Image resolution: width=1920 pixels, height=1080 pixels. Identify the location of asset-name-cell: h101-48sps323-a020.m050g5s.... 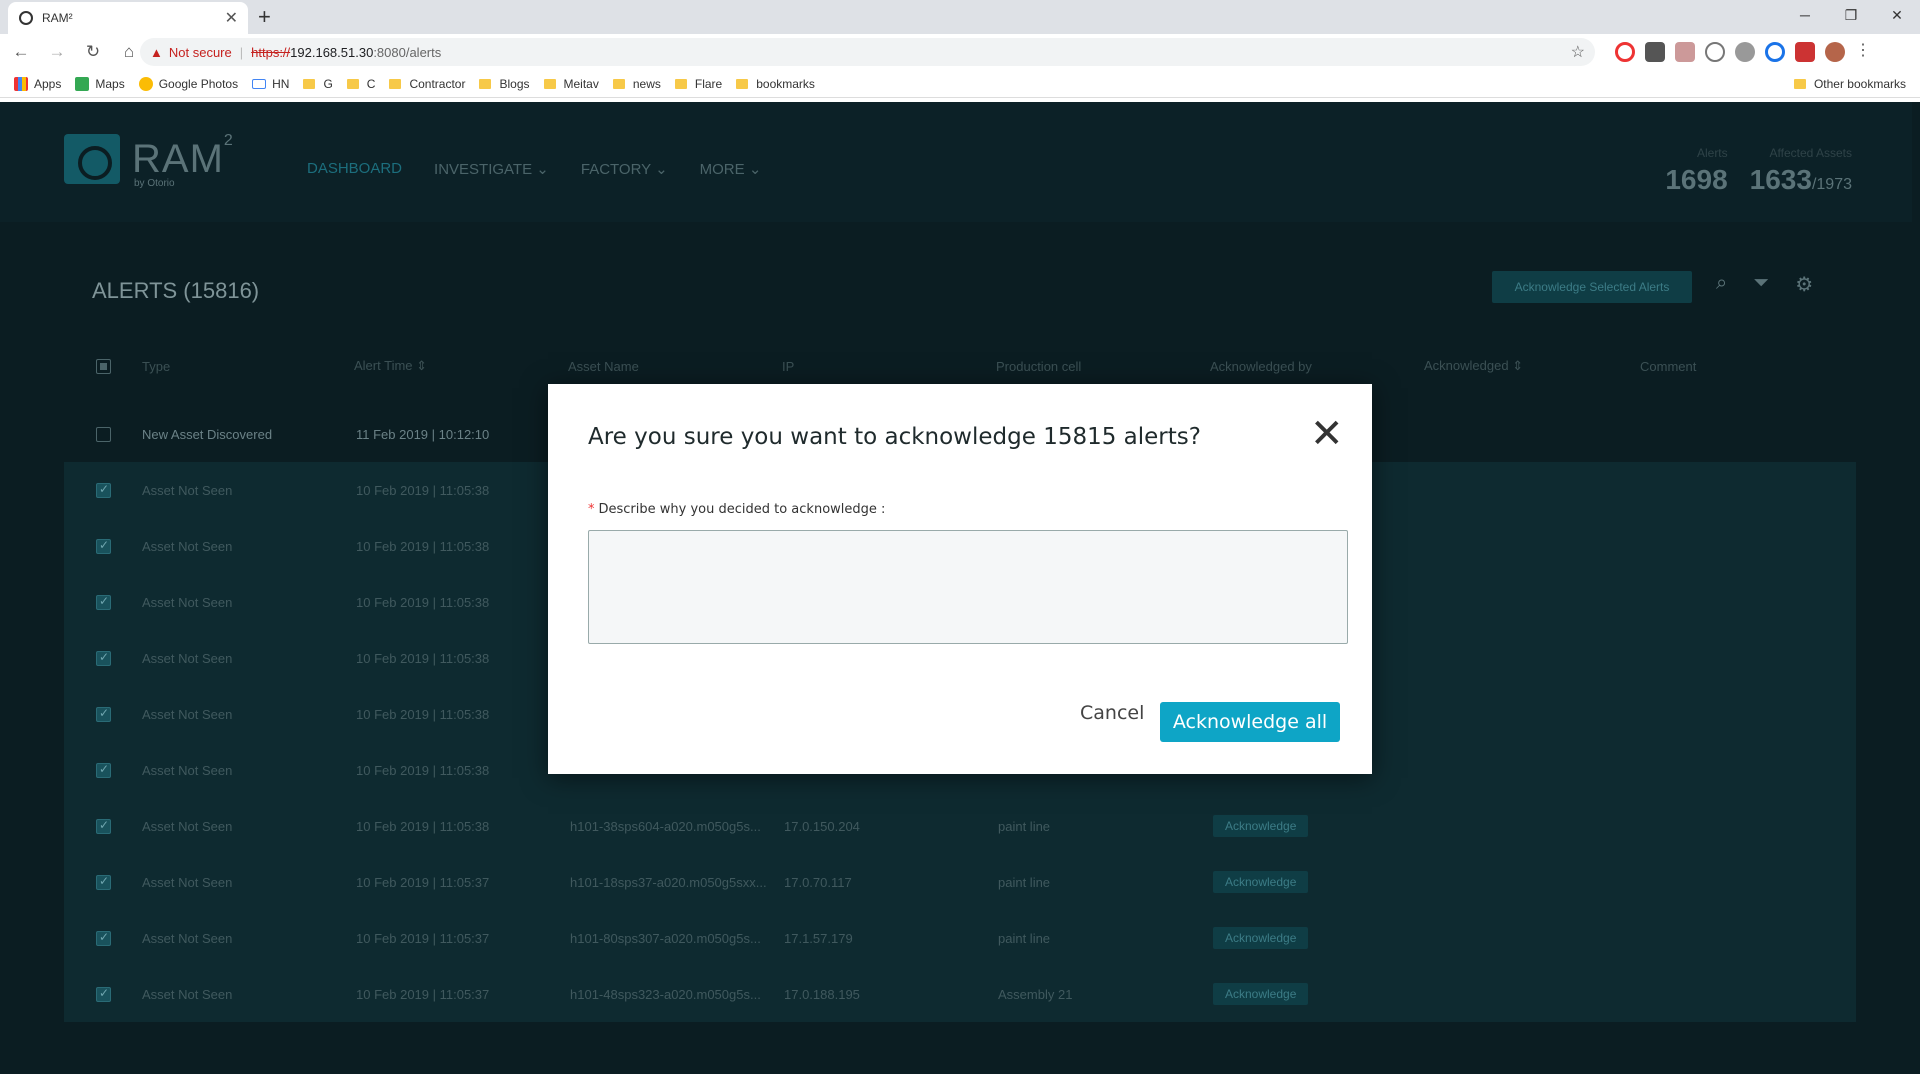
(665, 994).